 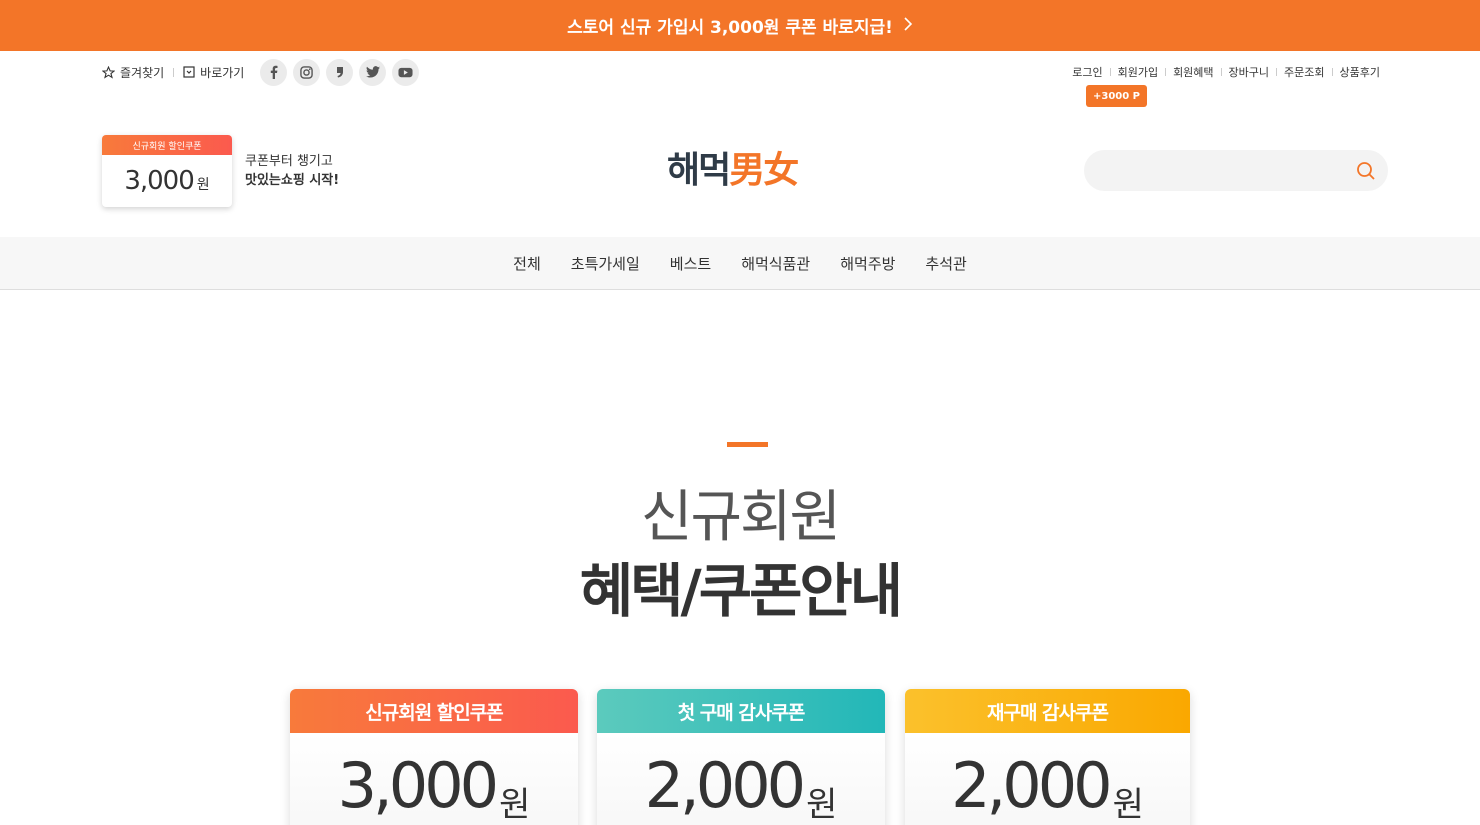 What do you see at coordinates (867, 263) in the screenshot?
I see `nav-item-kitchen: 해먹주방` at bounding box center [867, 263].